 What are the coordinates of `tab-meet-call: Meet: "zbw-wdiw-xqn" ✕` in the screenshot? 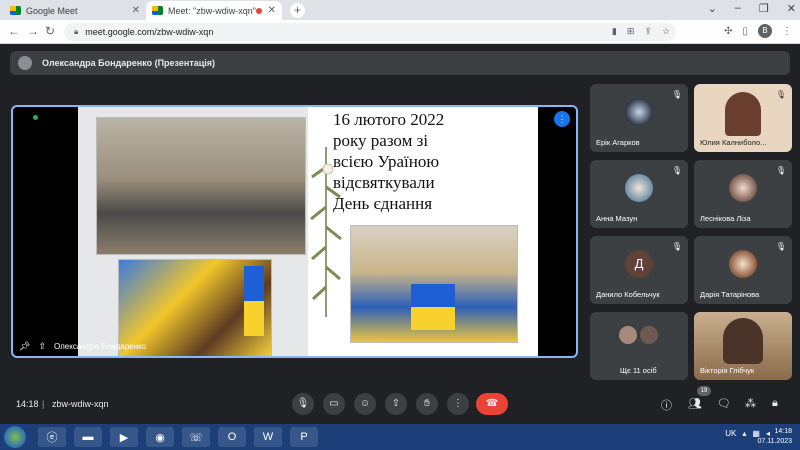 It's located at (214, 10).